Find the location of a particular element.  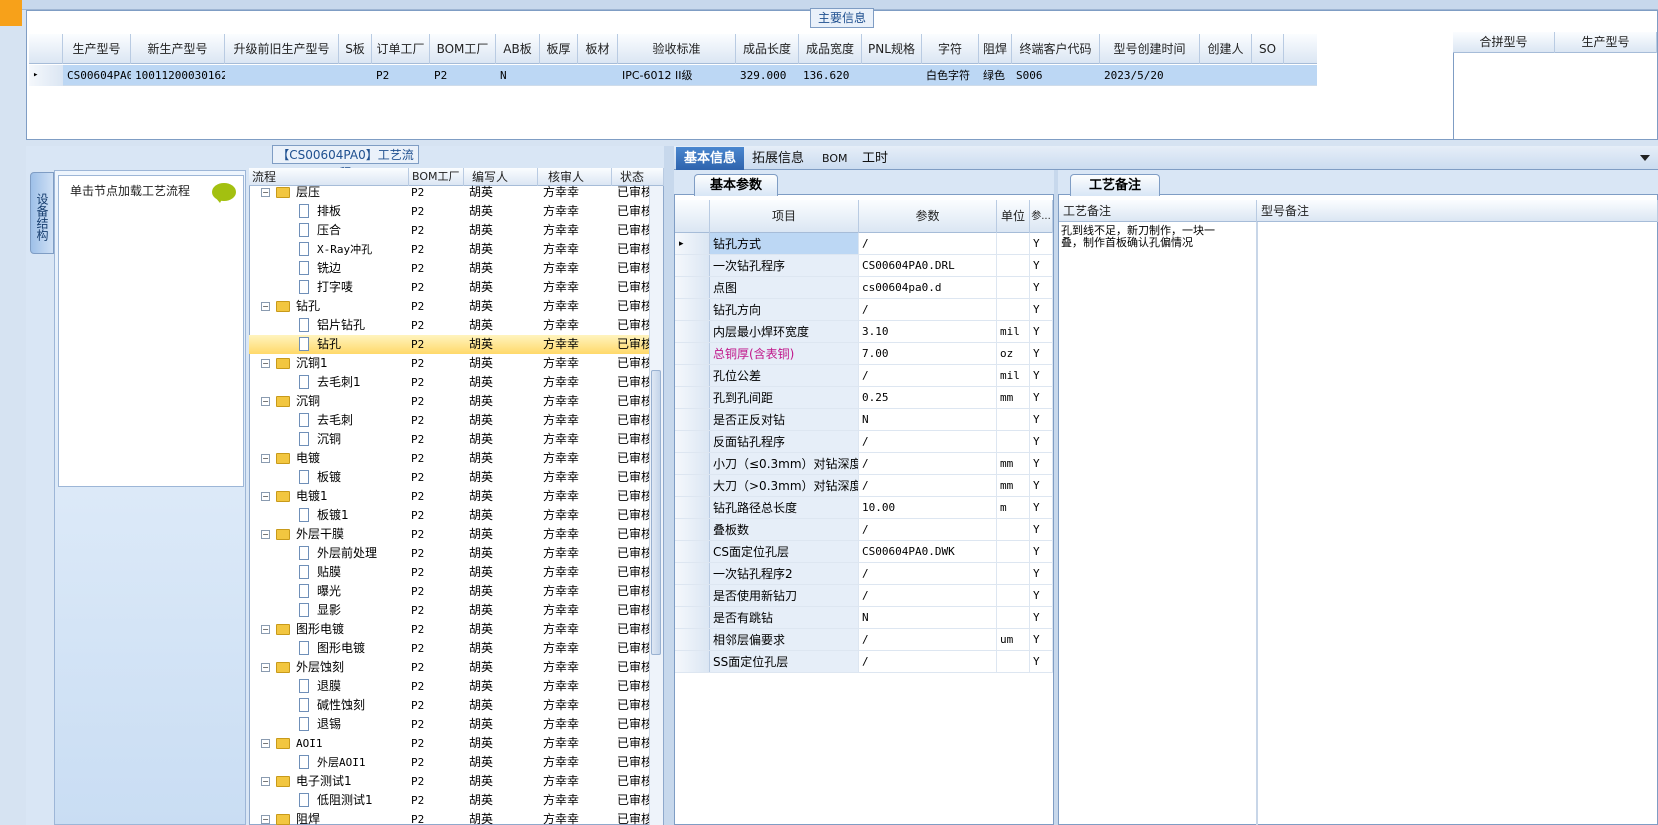

param-row: 总铜厚(含表铜) 7.00 oz Y is located at coordinates (864, 354).